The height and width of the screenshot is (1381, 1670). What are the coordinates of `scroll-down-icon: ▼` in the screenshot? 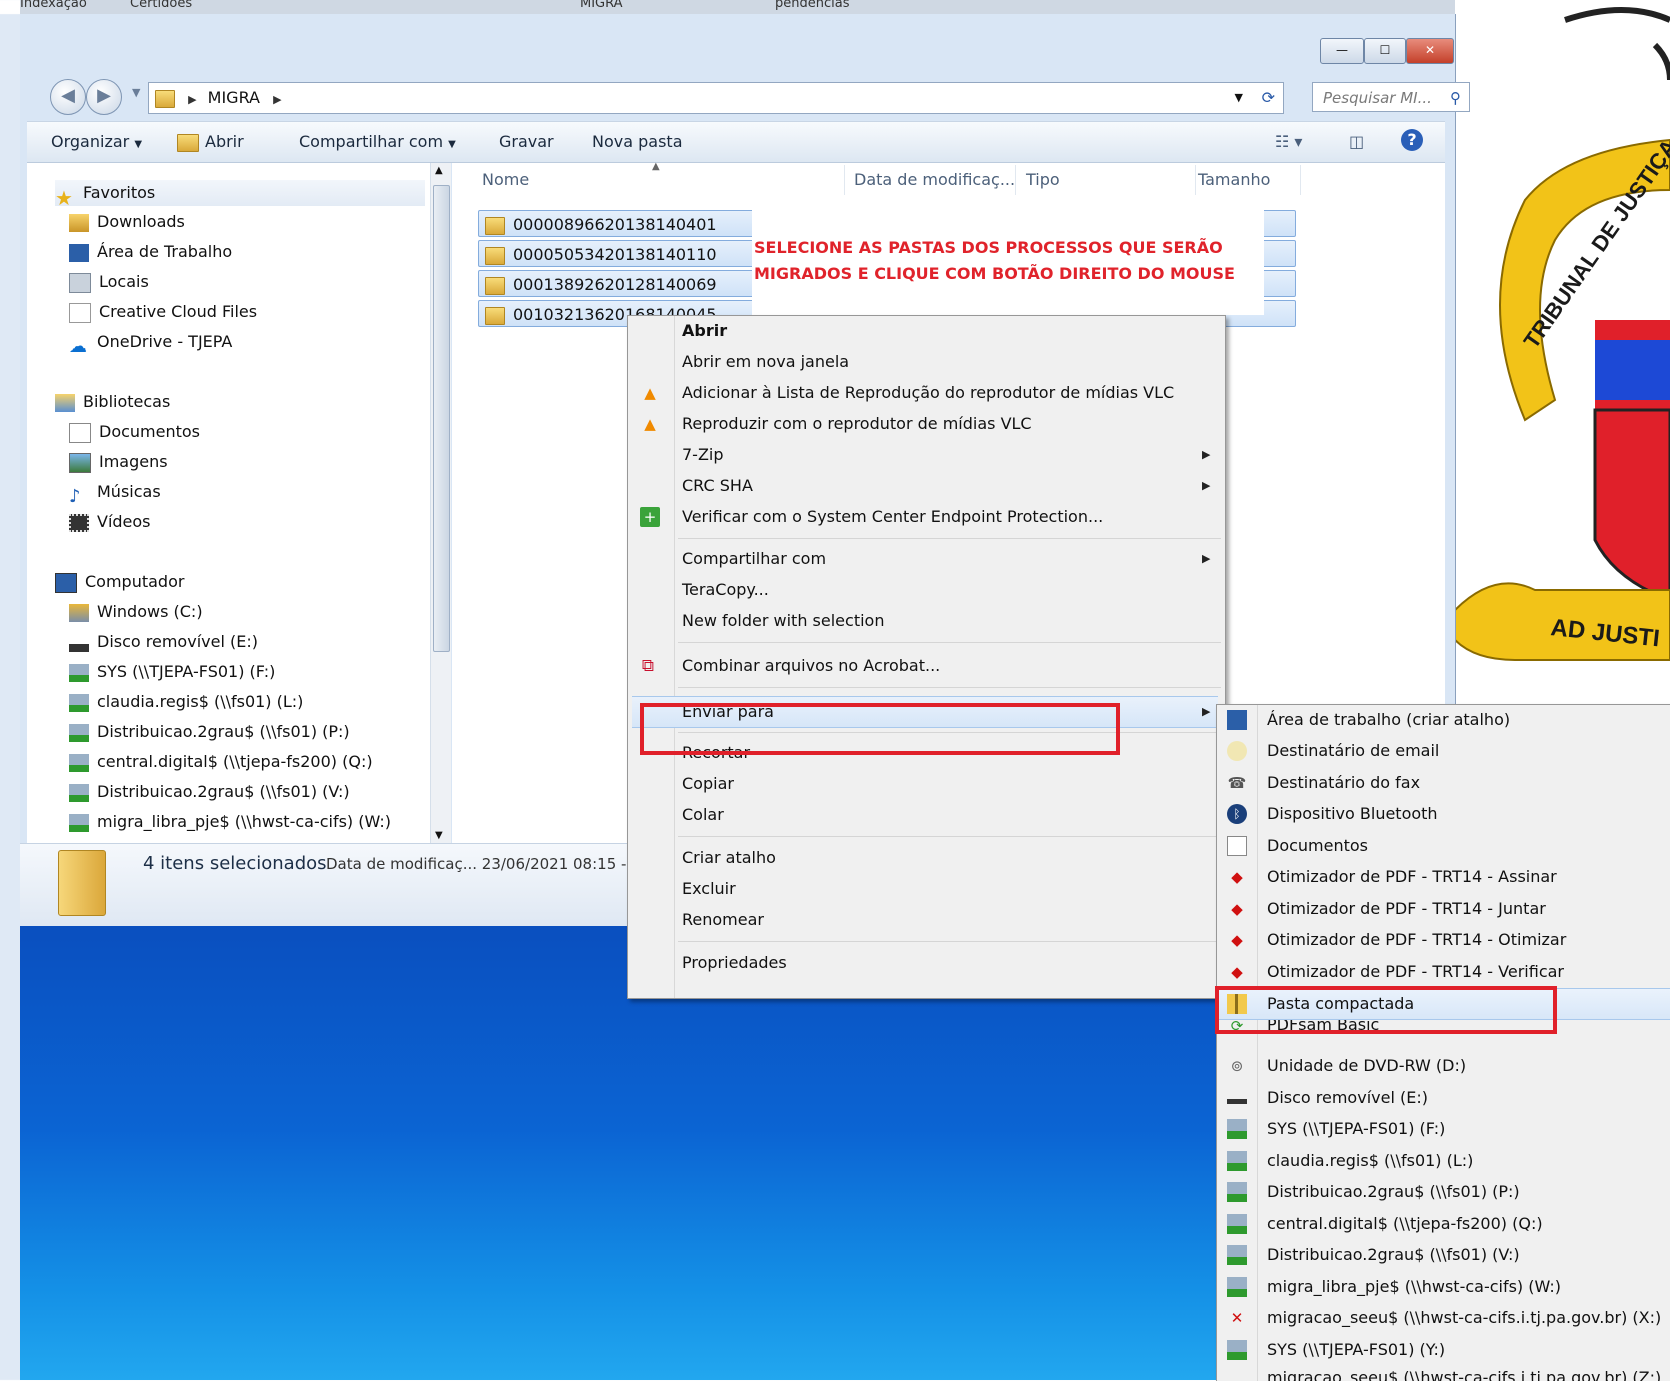 It's located at (439, 835).